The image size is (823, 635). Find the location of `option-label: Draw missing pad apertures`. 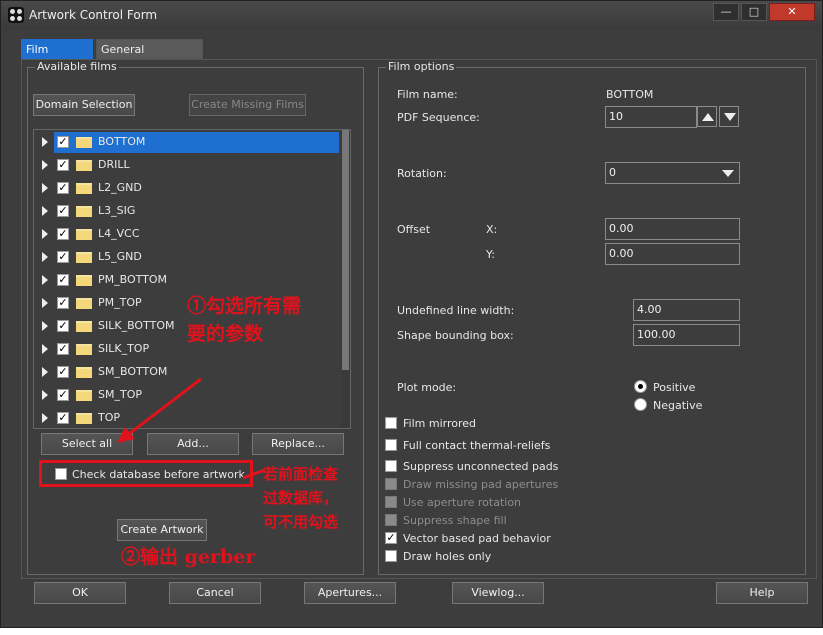

option-label: Draw missing pad apertures is located at coordinates (481, 484).